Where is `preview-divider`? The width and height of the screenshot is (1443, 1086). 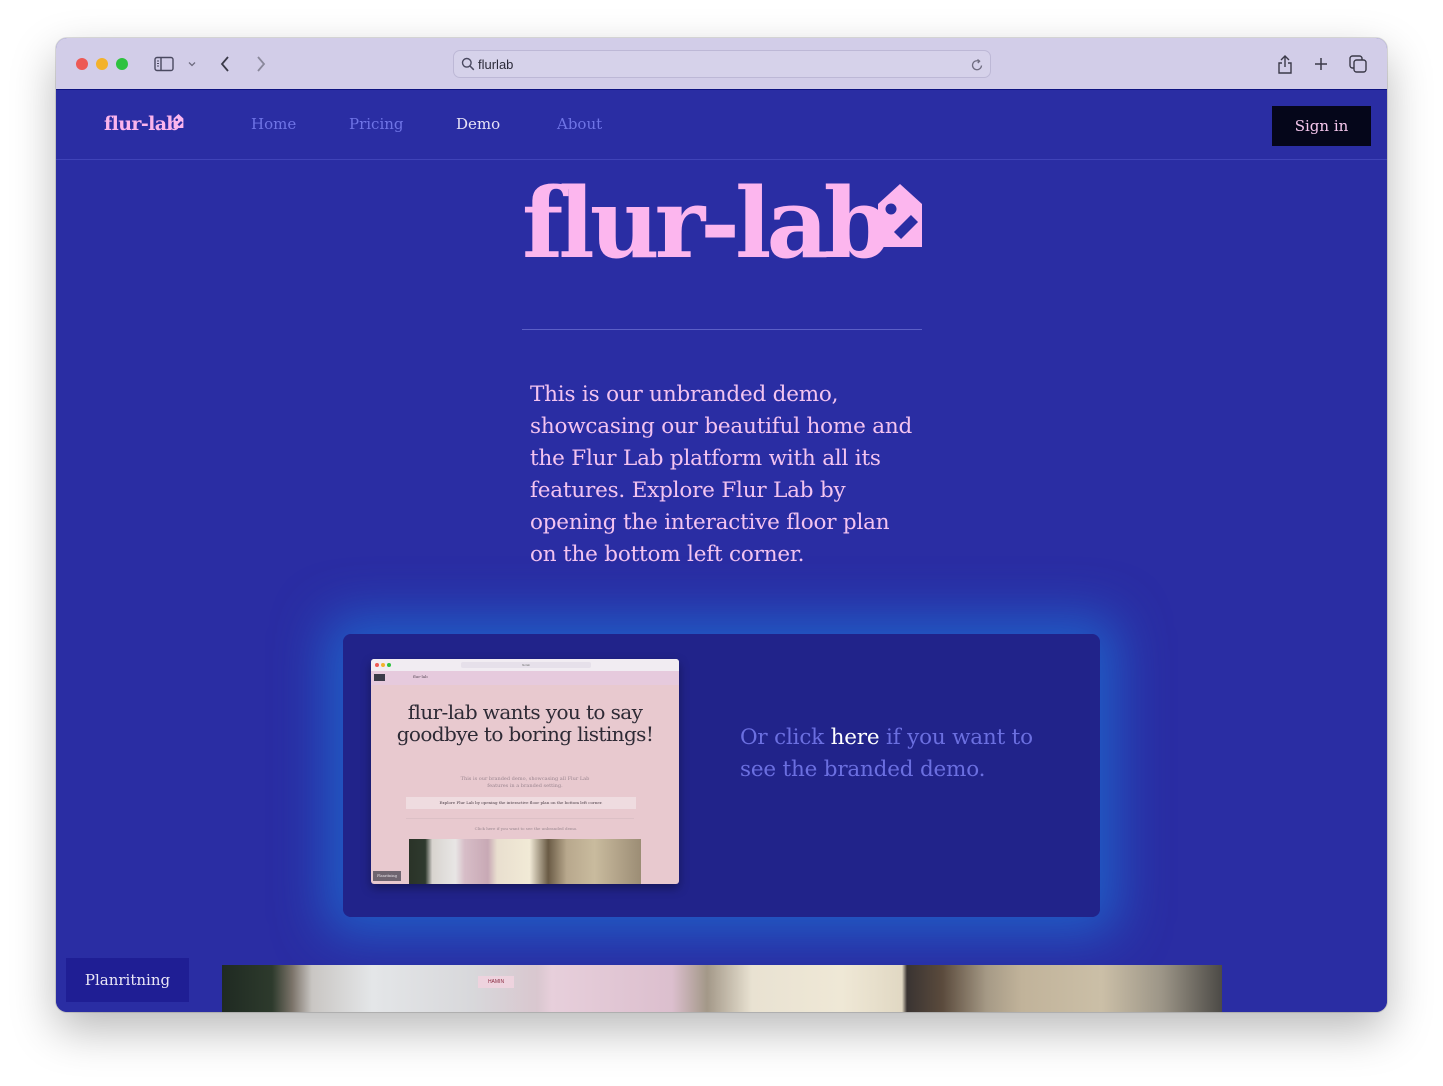 preview-divider is located at coordinates (520, 818).